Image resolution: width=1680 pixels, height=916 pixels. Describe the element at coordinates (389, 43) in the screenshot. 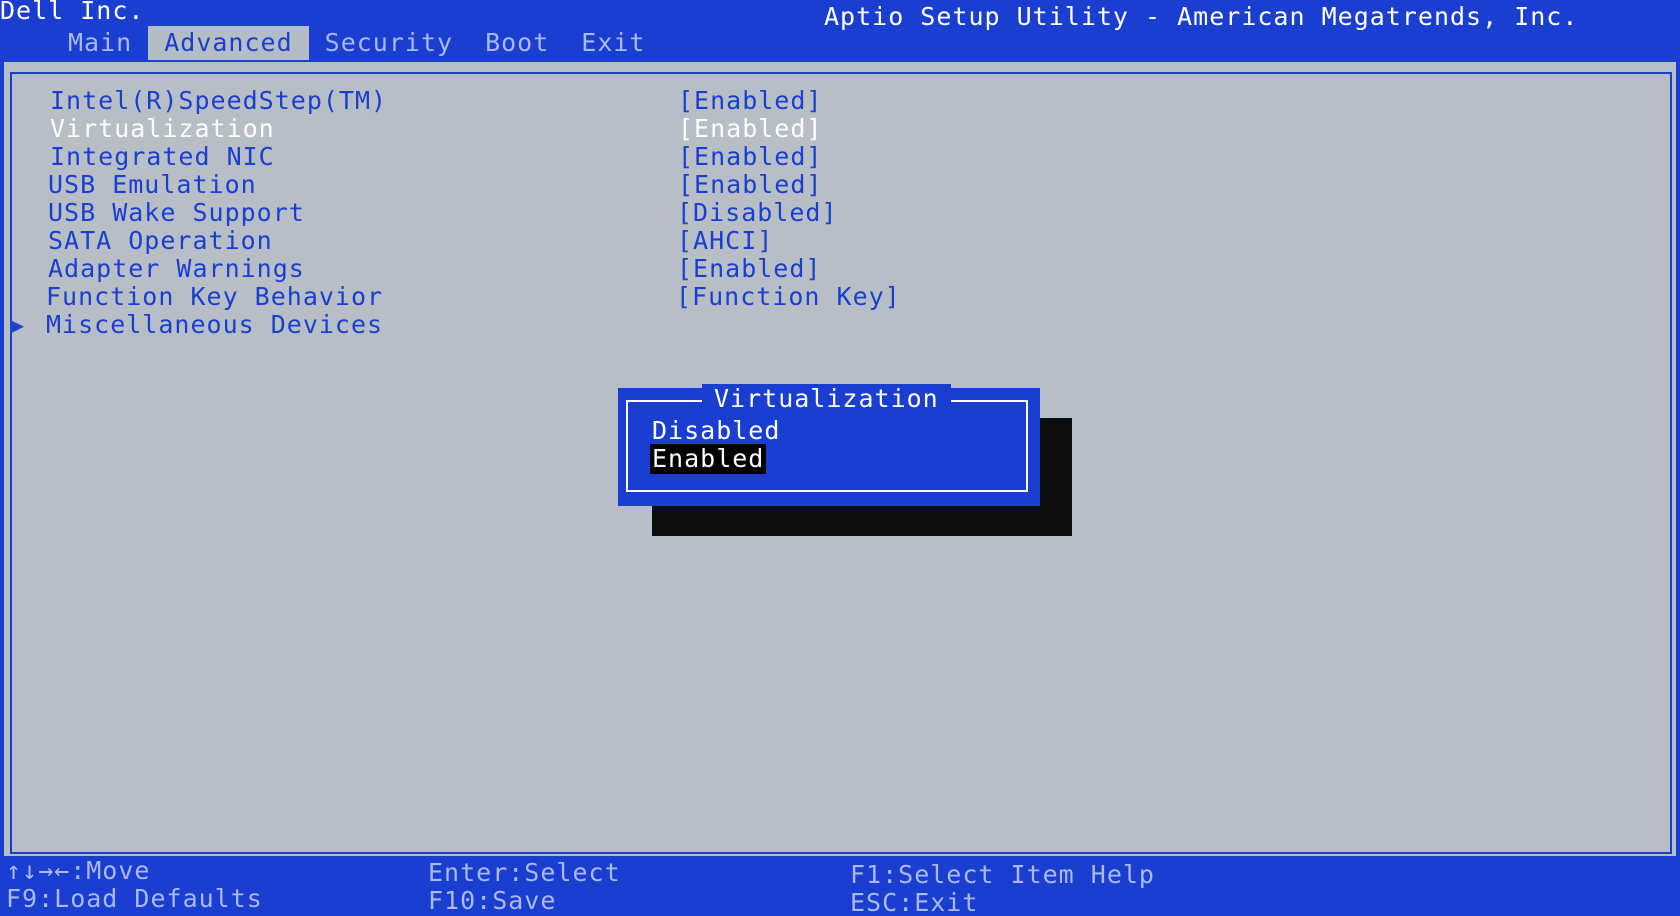

I see `tab-security: Security` at that location.